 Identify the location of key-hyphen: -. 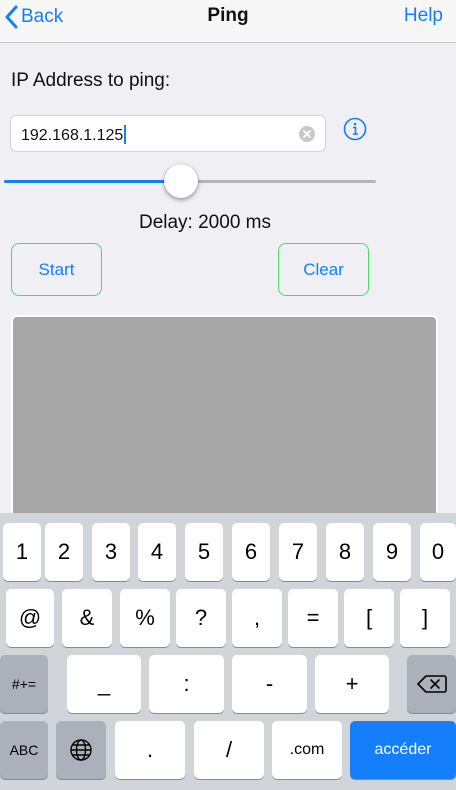
(269, 684).